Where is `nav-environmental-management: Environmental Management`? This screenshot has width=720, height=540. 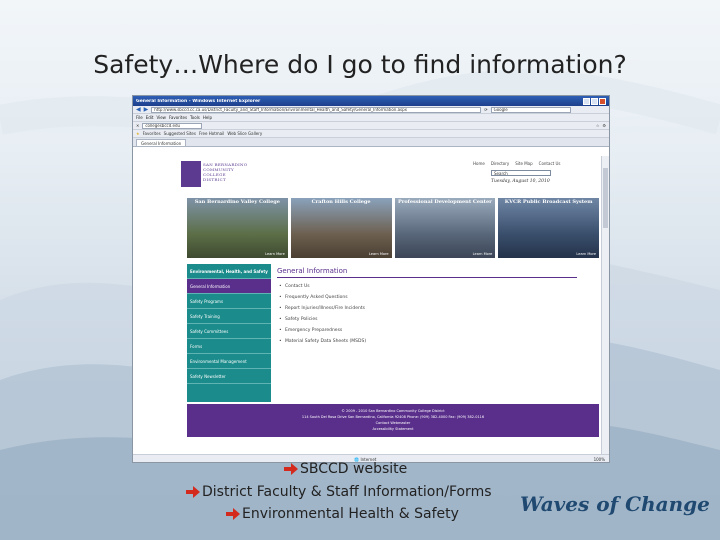
nav-environmental-management: Environmental Management is located at coordinates (229, 361).